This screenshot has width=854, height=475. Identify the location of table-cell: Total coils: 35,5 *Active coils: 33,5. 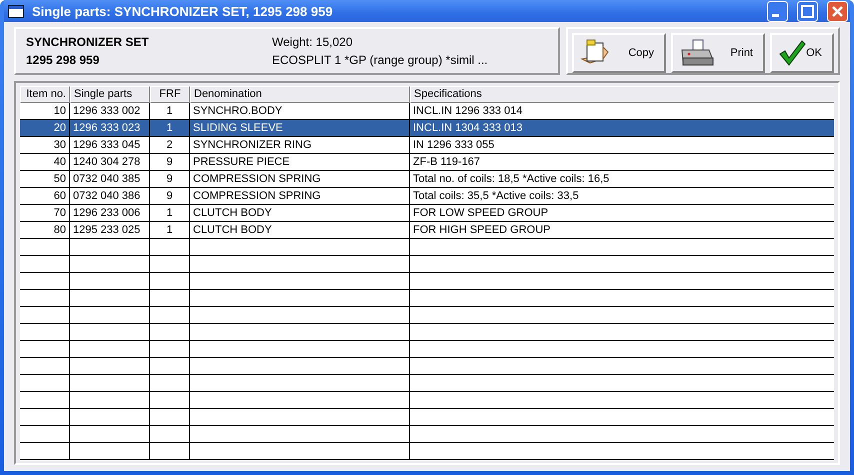
(622, 196).